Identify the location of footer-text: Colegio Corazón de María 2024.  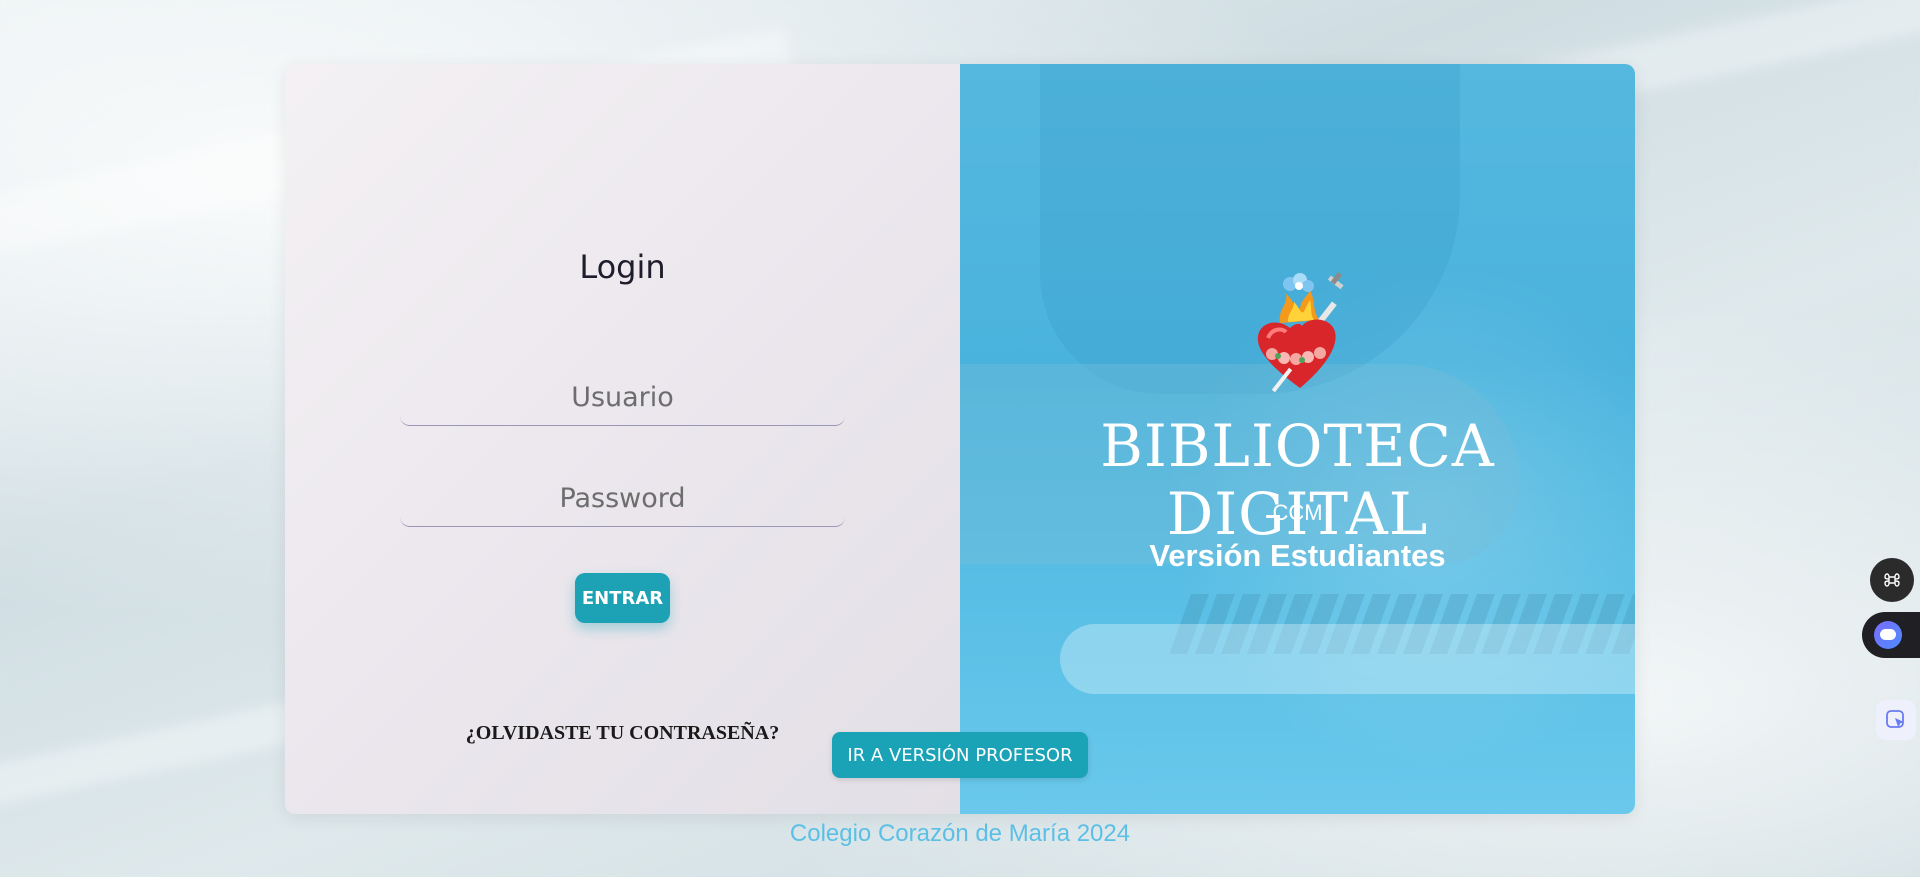
(960, 834).